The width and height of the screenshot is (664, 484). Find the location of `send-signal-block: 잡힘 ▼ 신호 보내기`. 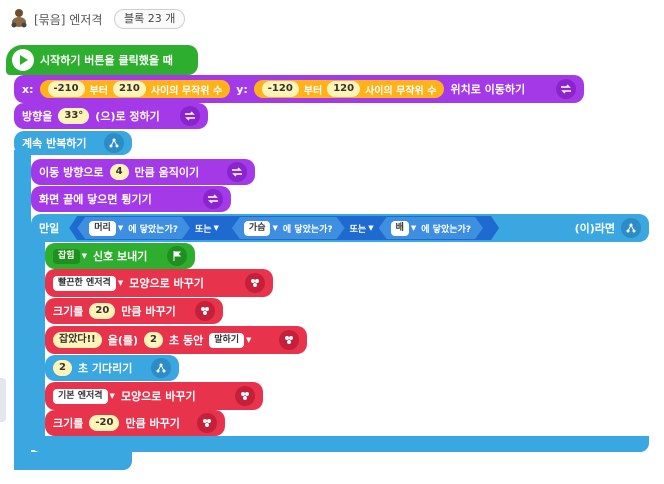

send-signal-block: 잡힘 ▼ 신호 보내기 is located at coordinates (120, 256).